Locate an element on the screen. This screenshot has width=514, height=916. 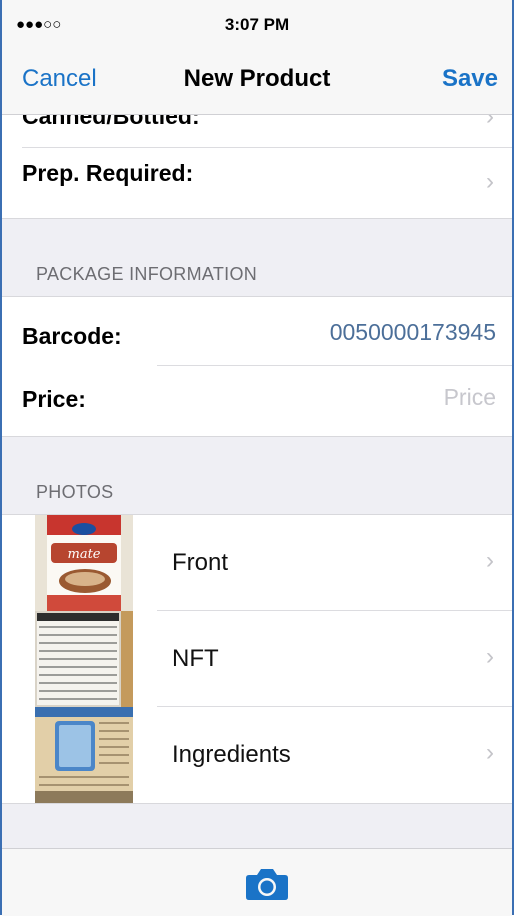
front-photo-thumbnail: mate is located at coordinates (84, 563).